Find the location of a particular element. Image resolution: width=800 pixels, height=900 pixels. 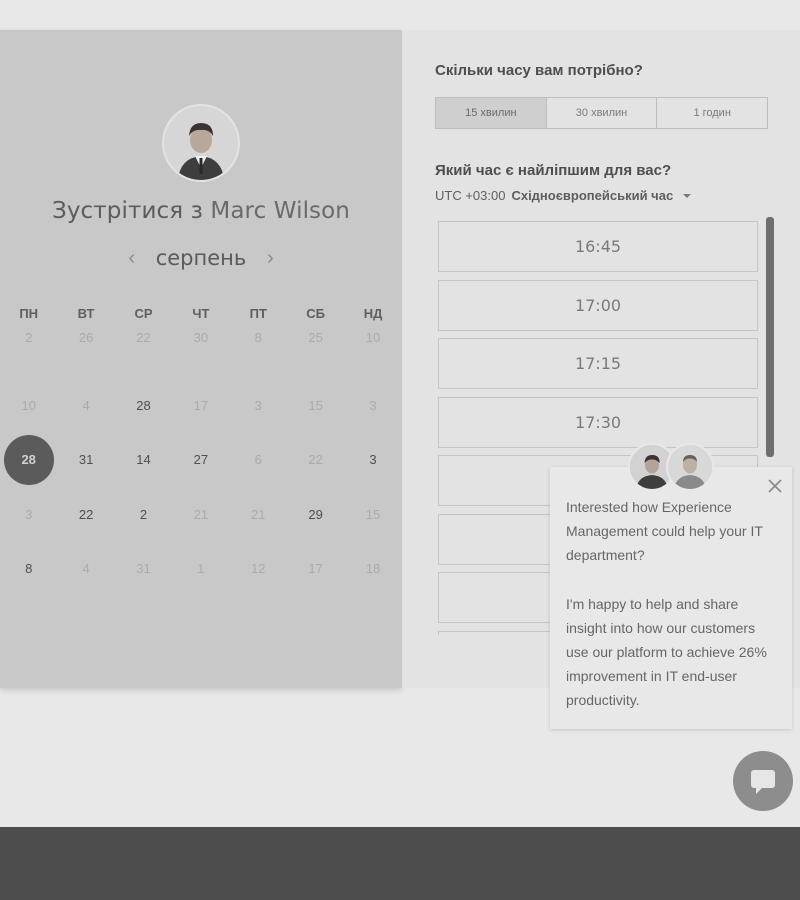

time-slot: 17:15 is located at coordinates (598, 363).